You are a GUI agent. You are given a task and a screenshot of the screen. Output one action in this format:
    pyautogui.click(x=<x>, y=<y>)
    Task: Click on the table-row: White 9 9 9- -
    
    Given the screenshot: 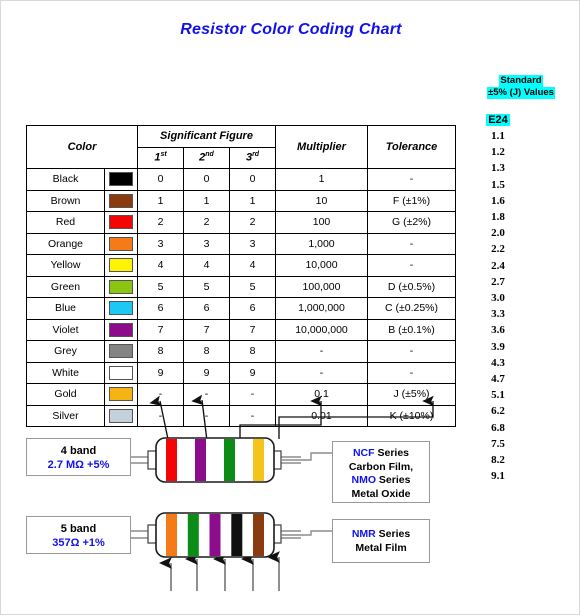 What is the action you would take?
    pyautogui.click(x=241, y=372)
    